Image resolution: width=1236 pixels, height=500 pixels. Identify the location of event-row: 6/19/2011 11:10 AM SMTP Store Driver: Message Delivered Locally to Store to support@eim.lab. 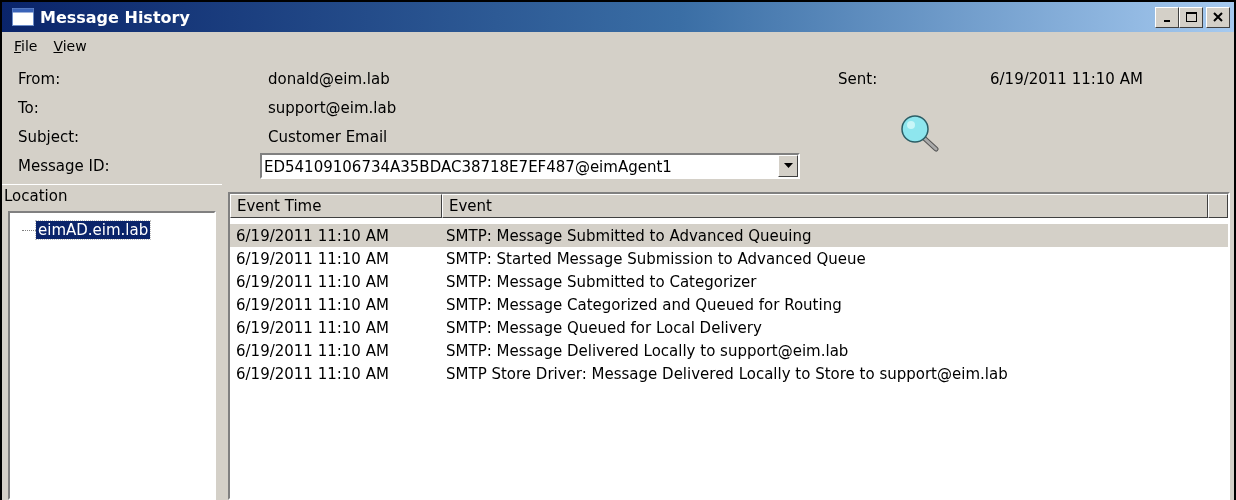
(729, 373).